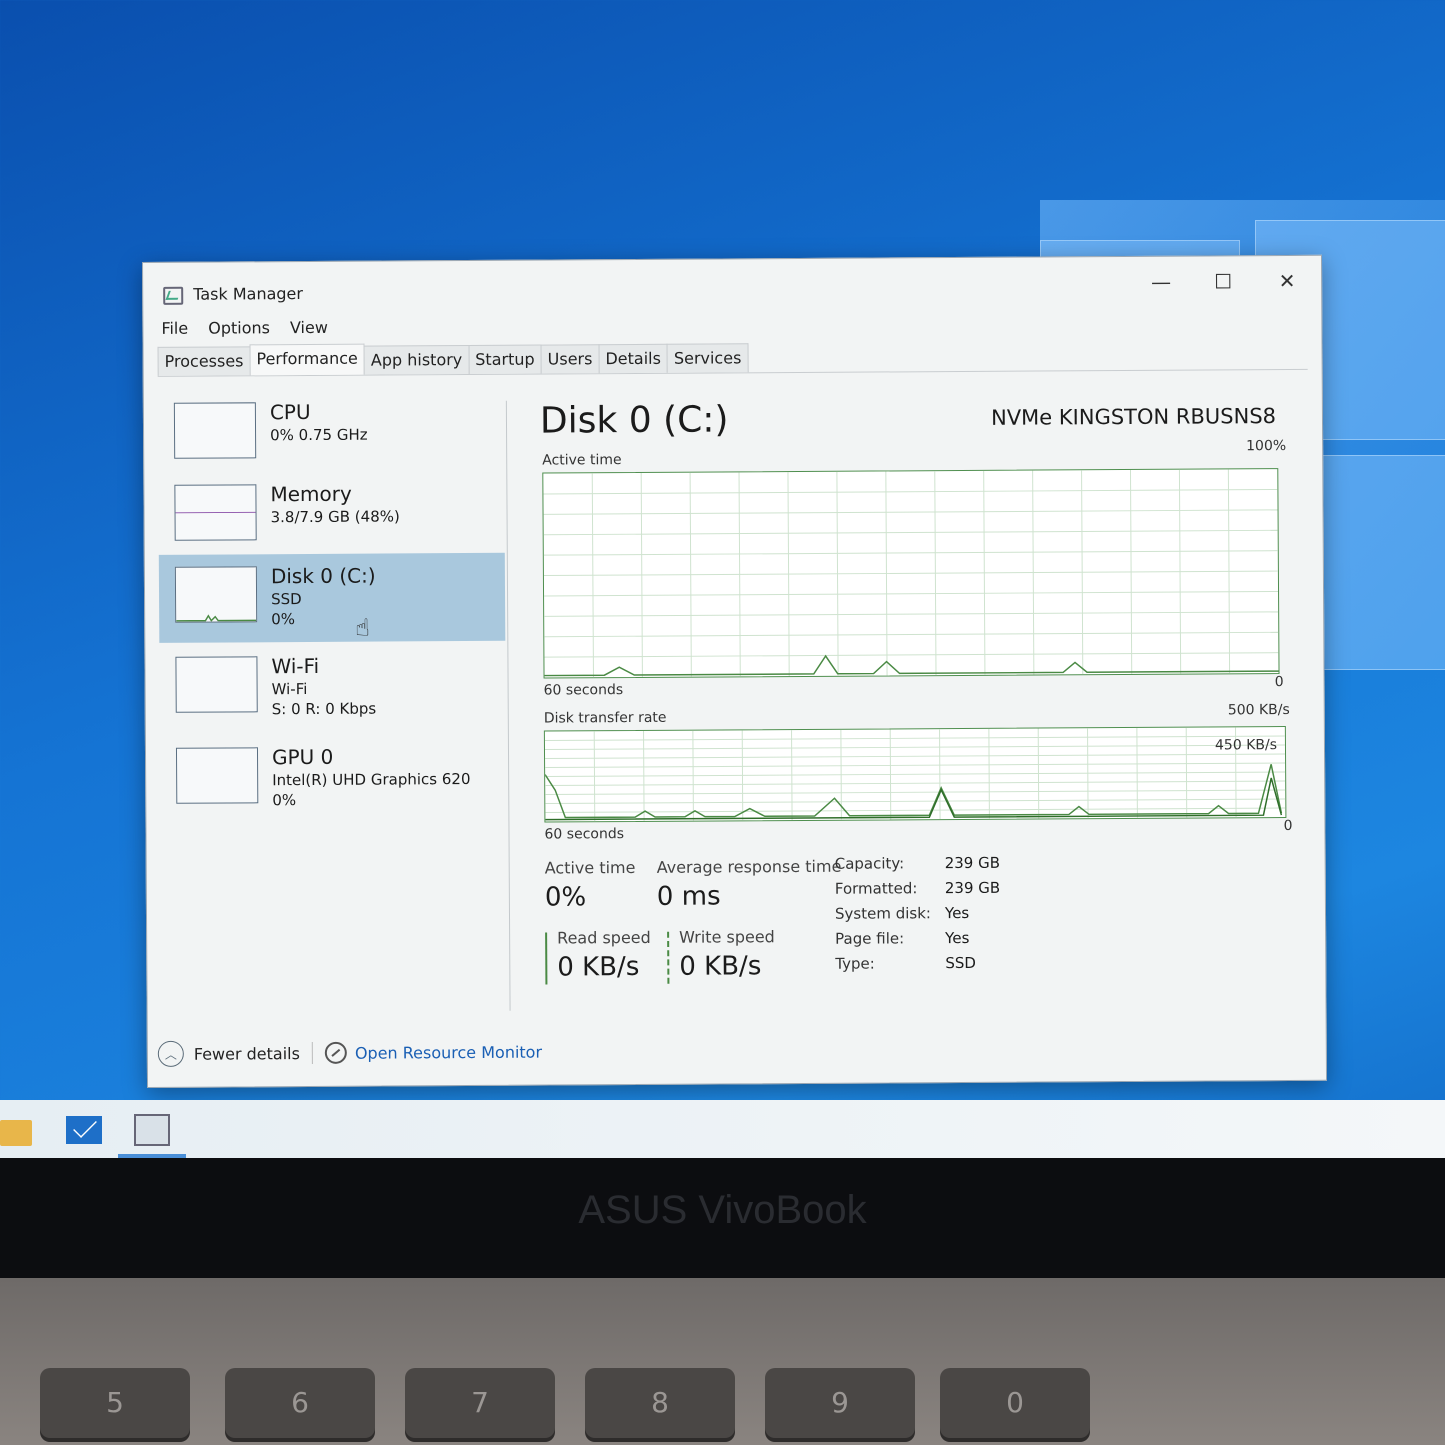 This screenshot has height=1445, width=1445. I want to click on task-manager-icon, so click(173, 295).